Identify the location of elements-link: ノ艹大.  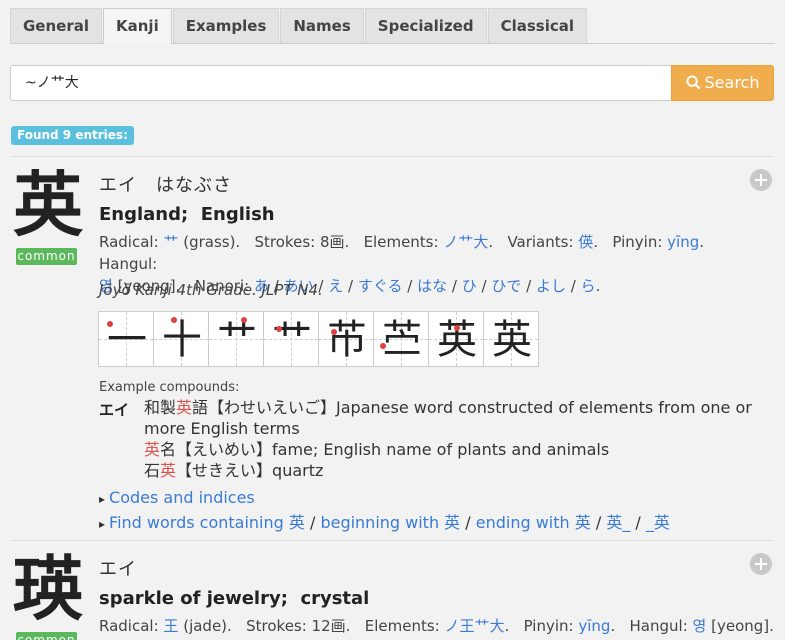
(465, 242).